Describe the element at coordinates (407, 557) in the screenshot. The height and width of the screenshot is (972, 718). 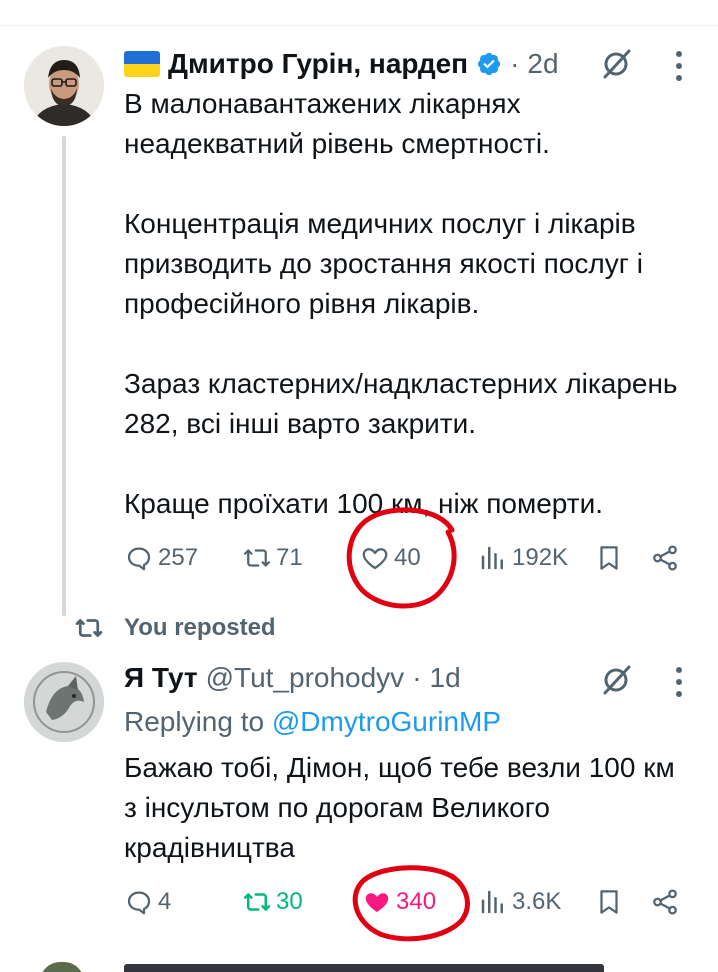
I see `like-count: 40` at that location.